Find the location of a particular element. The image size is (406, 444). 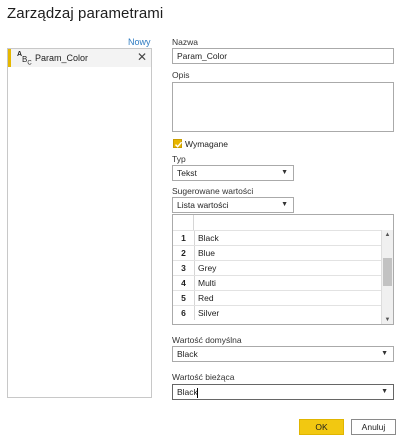

abc-type-icon: A BC is located at coordinates (24, 59).